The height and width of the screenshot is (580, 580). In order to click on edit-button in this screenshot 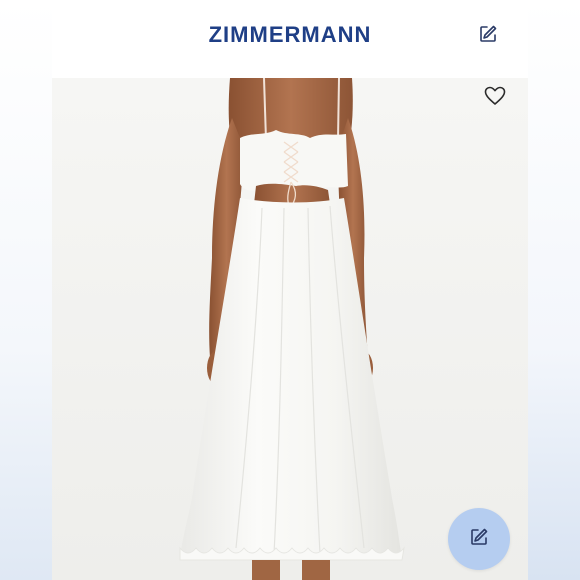, I will do `click(479, 539)`.